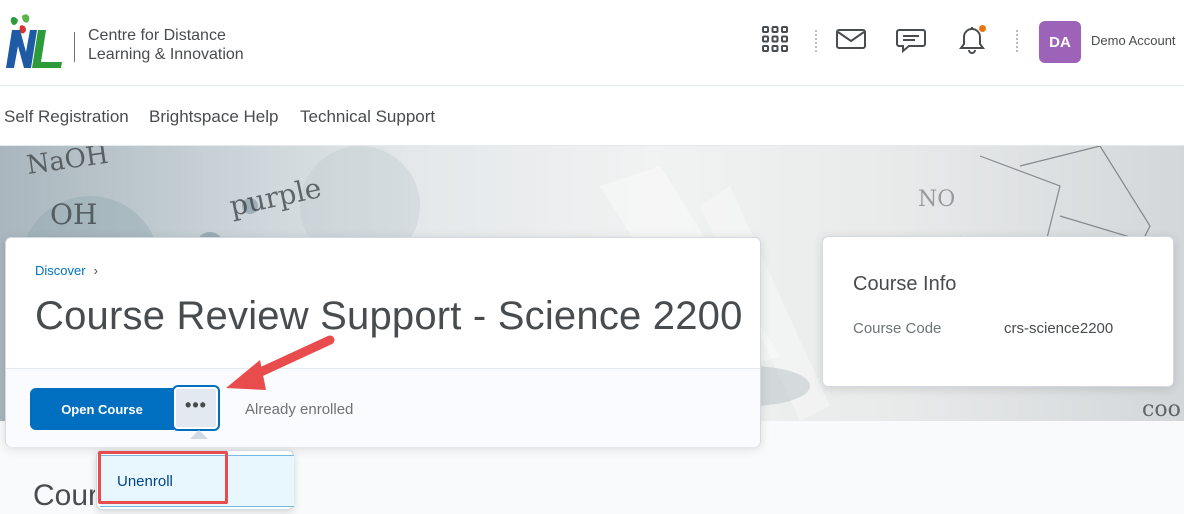  What do you see at coordinates (897, 328) in the screenshot?
I see `course-code-label: Course Code` at bounding box center [897, 328].